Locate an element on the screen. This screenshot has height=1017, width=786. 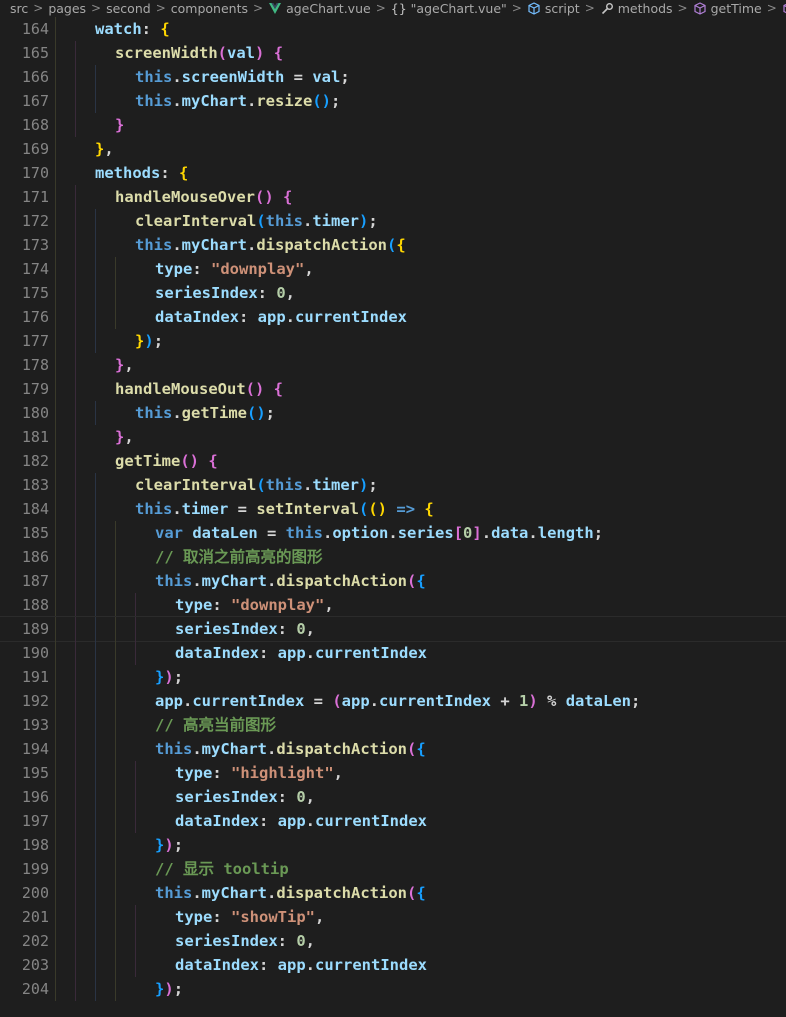
breadcrumb-item: components is located at coordinates (209, 8).